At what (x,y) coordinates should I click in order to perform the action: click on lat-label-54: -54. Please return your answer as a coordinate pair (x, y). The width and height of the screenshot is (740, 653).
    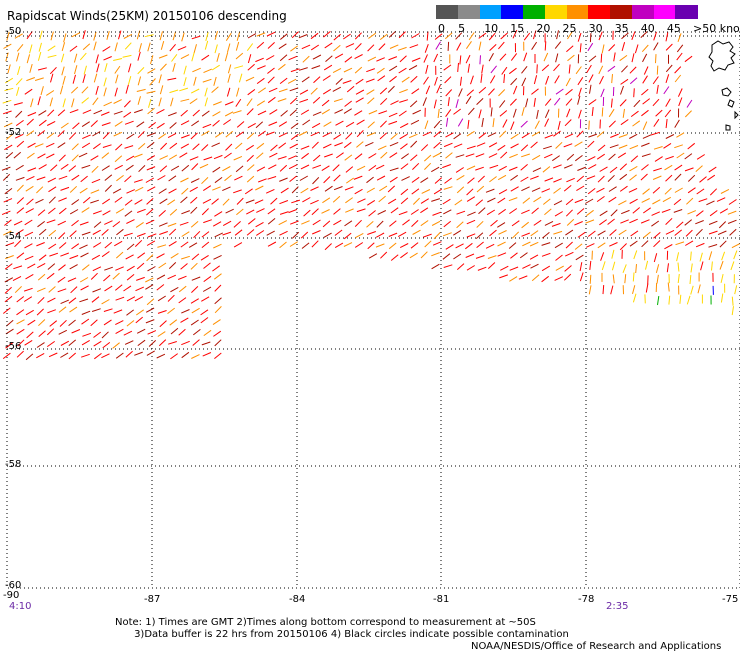
    Looking at the image, I should click on (13, 236).